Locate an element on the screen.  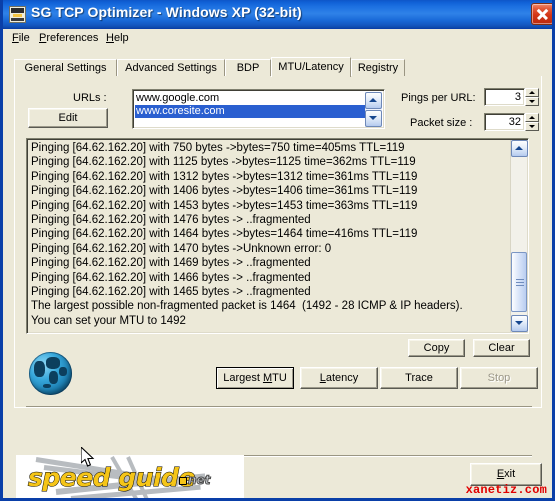
watermark: xanetiz.com is located at coordinates (506, 490).